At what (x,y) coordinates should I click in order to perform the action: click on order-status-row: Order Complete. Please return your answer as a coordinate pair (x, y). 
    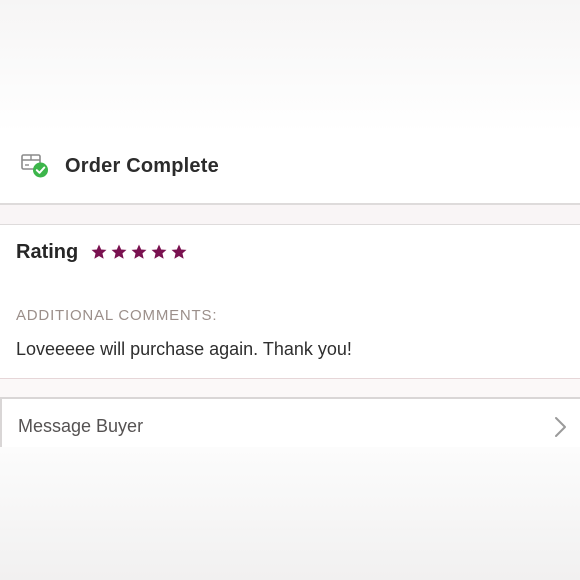
    Looking at the image, I should click on (290, 169).